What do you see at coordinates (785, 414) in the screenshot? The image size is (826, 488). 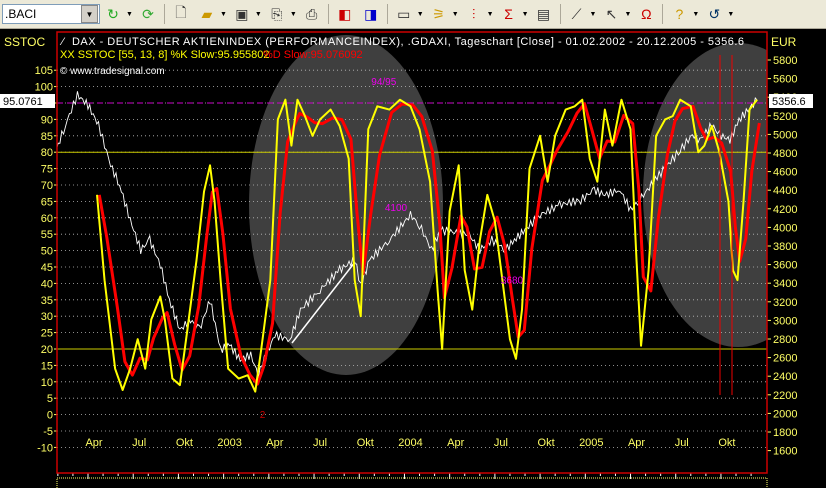 I see `right-tick-label: 2000` at bounding box center [785, 414].